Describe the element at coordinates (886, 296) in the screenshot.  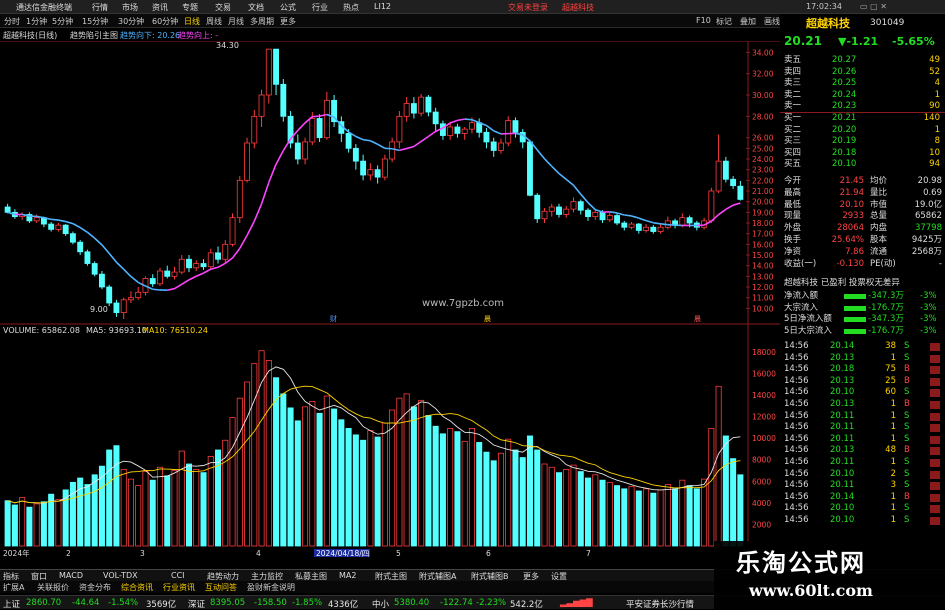
I see `fund-value: -347.3万` at that location.